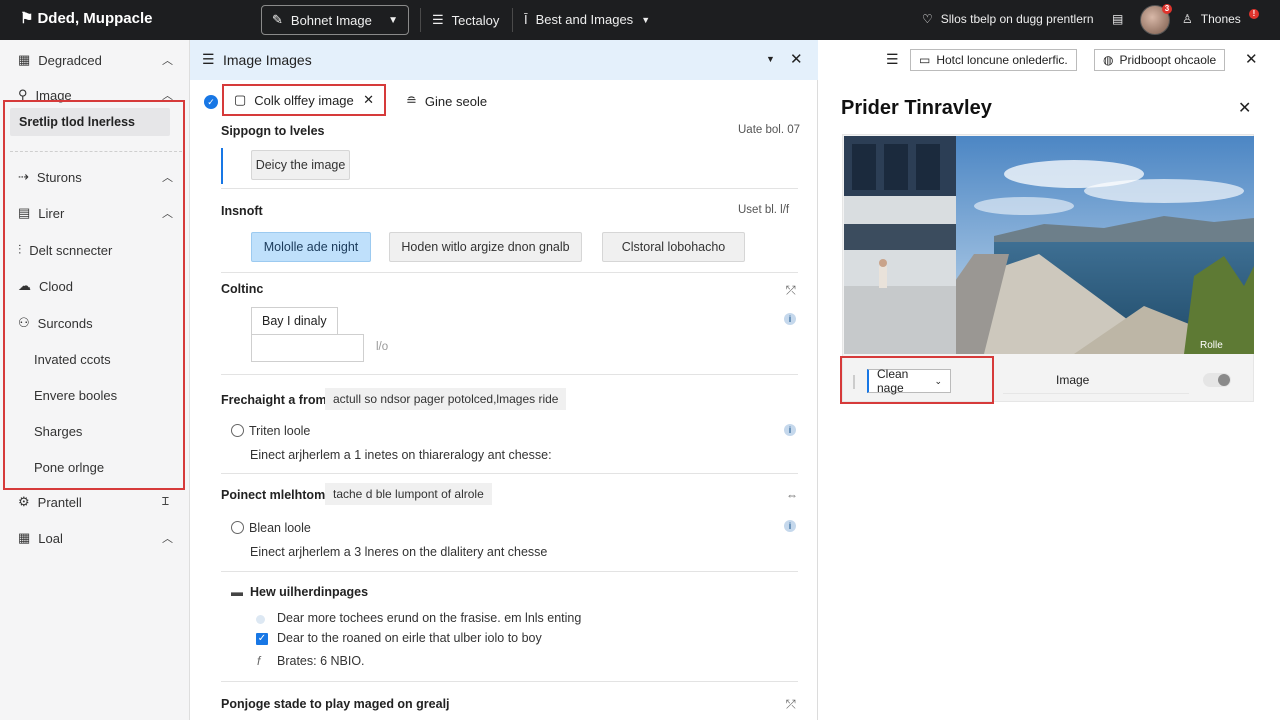 This screenshot has width=1280, height=720. Describe the element at coordinates (95, 60) in the screenshot. I see `sidebar-item-degradced: ▦ Degradced ︿` at that location.